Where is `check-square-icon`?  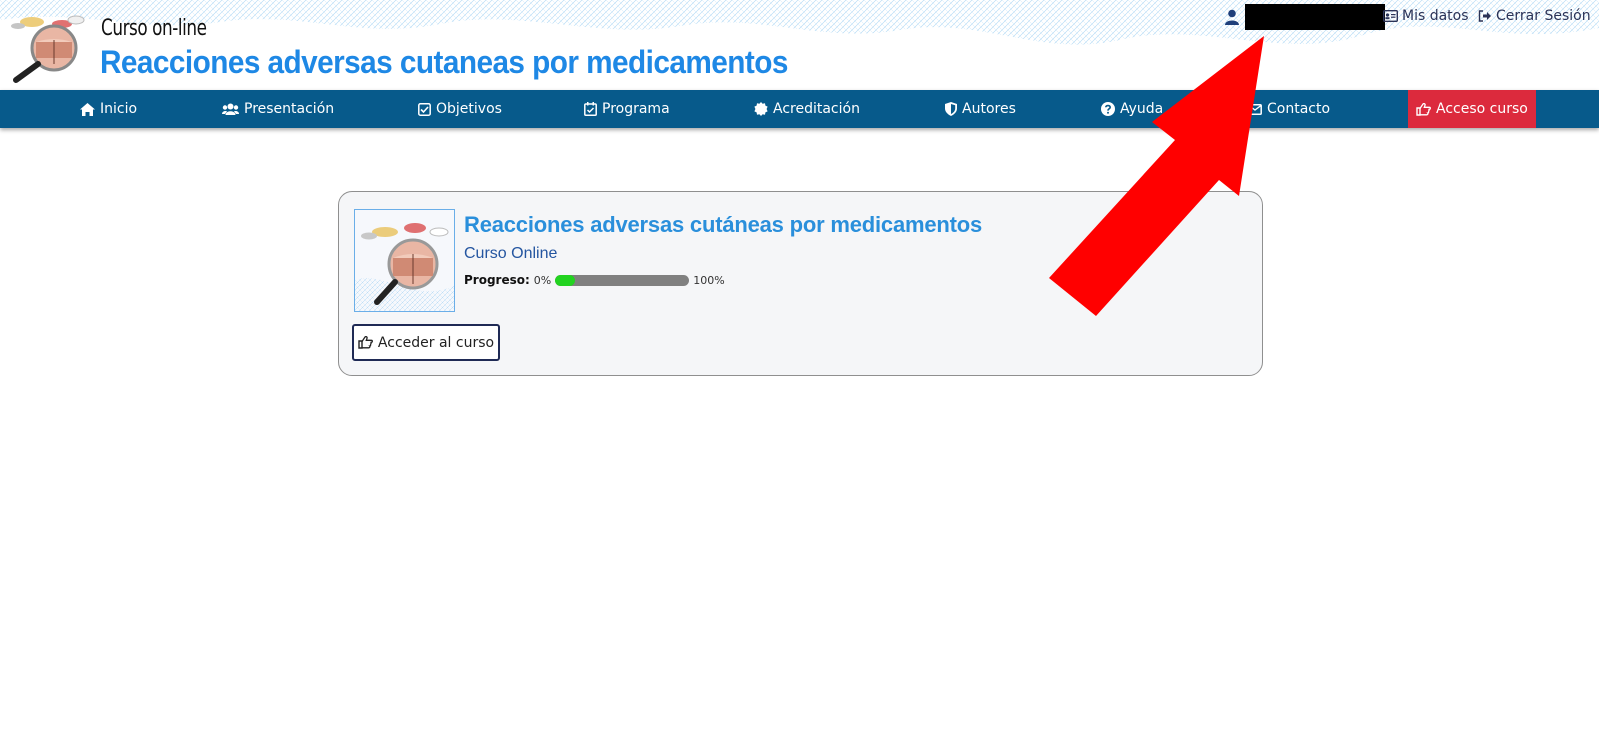 check-square-icon is located at coordinates (424, 109).